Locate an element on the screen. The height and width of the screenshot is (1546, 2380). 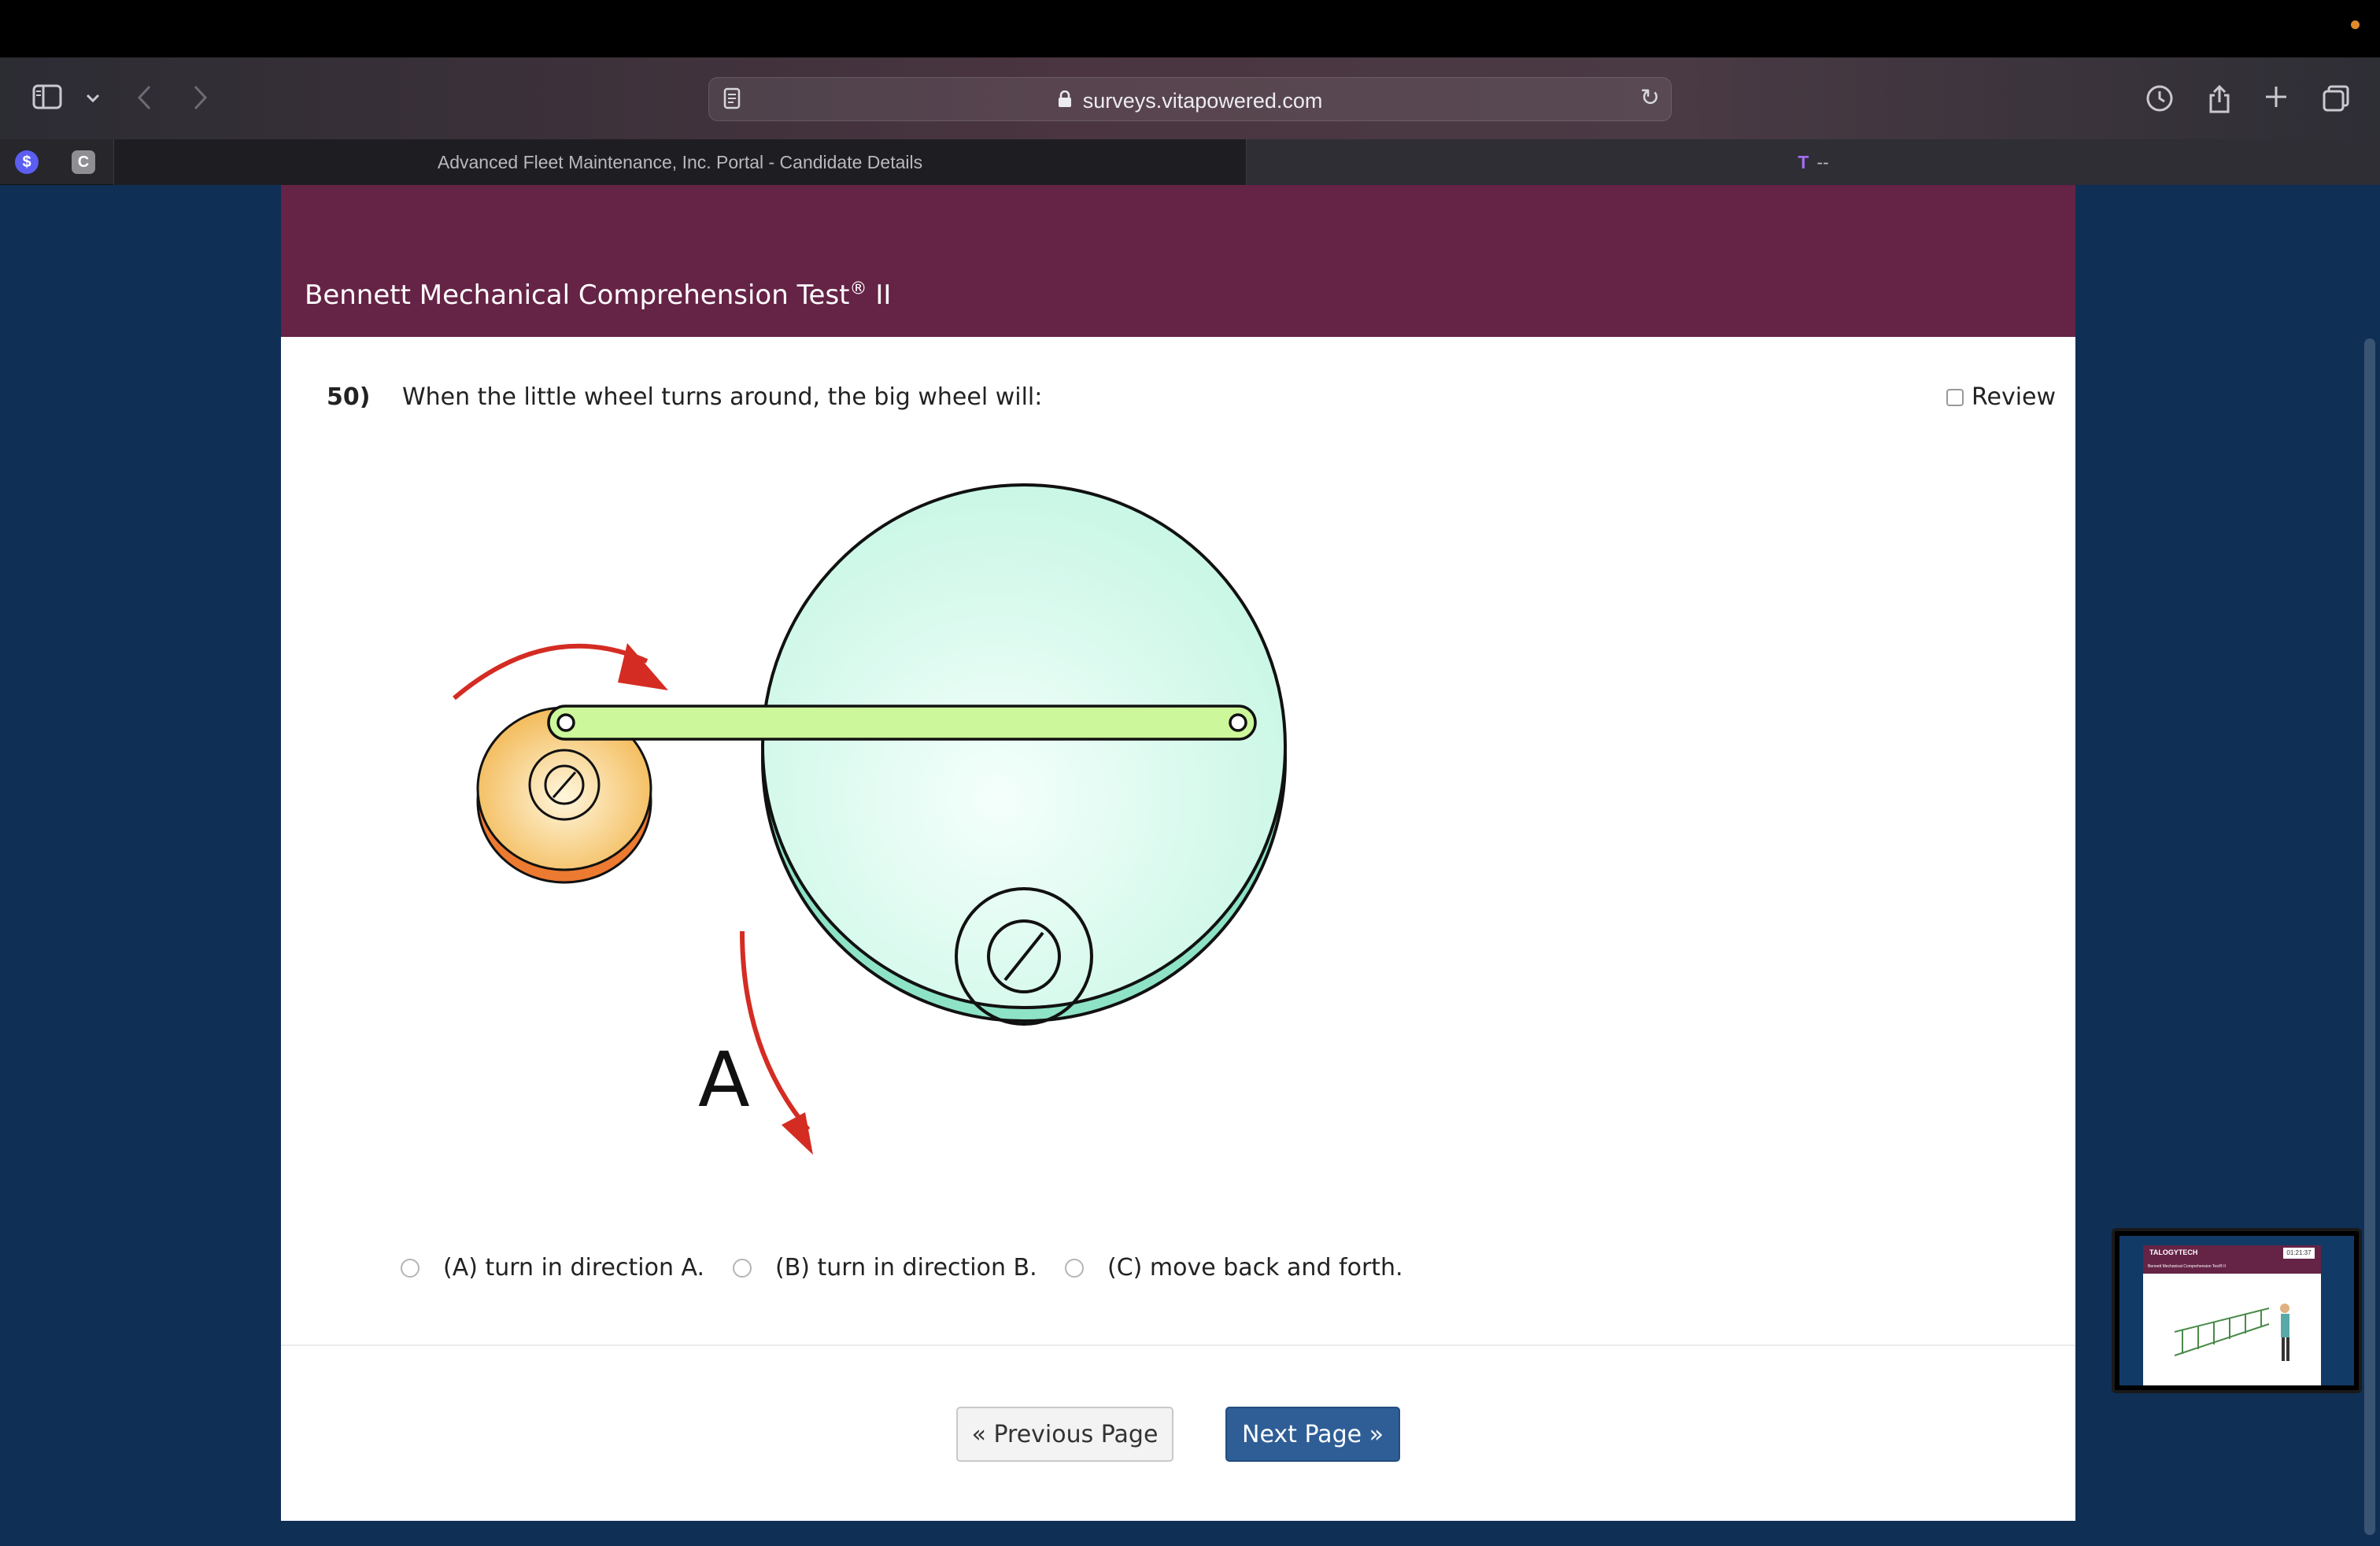
url-text: surveys.vitapowered.com is located at coordinates (1190, 101).